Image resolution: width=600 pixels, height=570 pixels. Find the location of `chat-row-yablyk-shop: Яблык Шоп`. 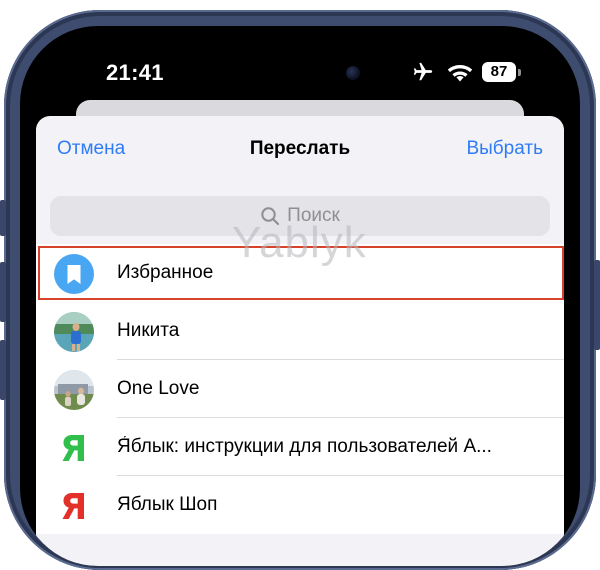

chat-row-yablyk-shop: Яблык Шоп is located at coordinates (300, 505).